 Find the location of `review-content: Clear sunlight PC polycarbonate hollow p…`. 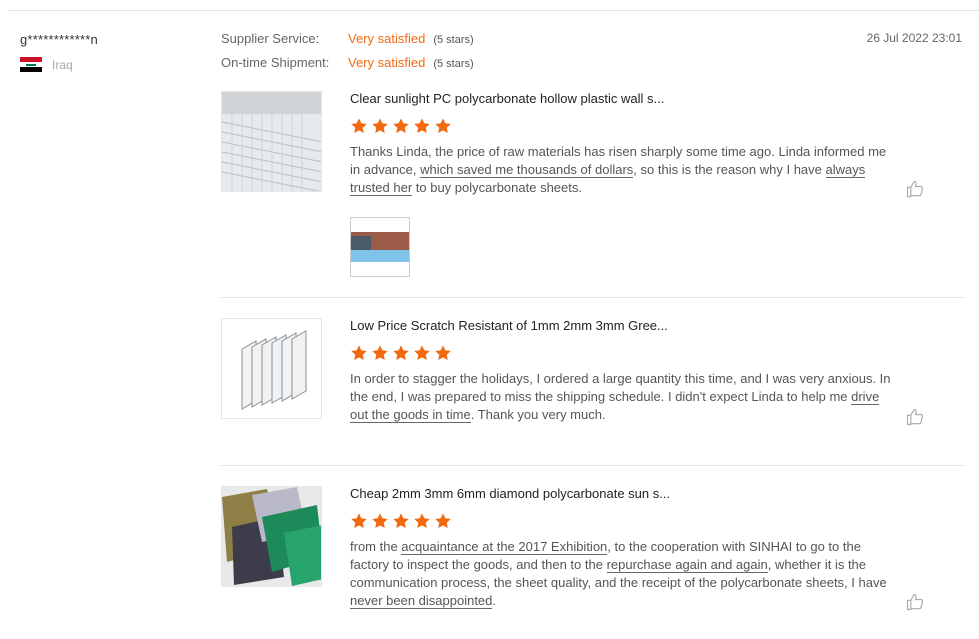

review-content: Clear sunlight PC polycarbonate hollow p… is located at coordinates (622, 144).